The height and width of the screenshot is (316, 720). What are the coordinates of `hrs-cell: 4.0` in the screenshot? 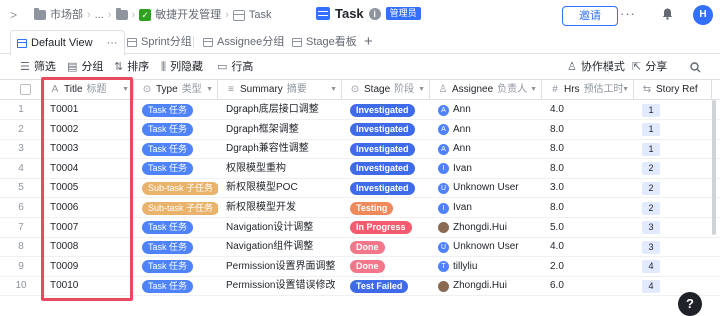 It's located at (588, 247).